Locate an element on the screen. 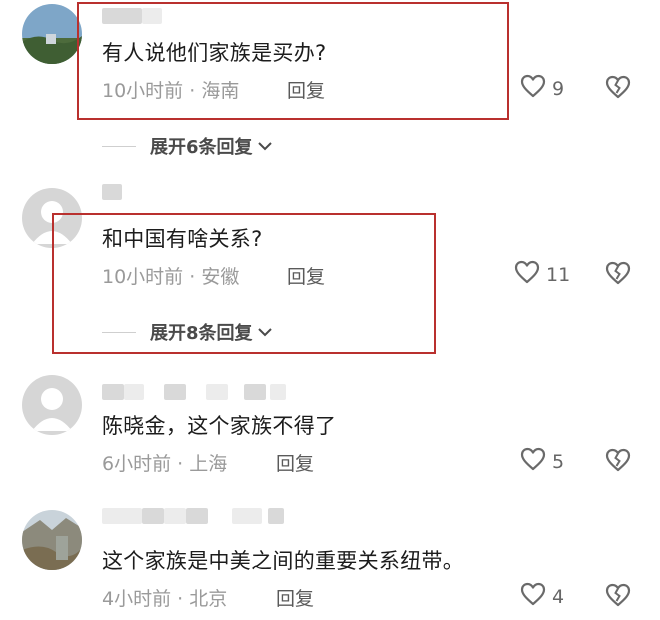 The image size is (660, 620). comment-text: 陈晓金，这个家族不得了 is located at coordinates (219, 426).